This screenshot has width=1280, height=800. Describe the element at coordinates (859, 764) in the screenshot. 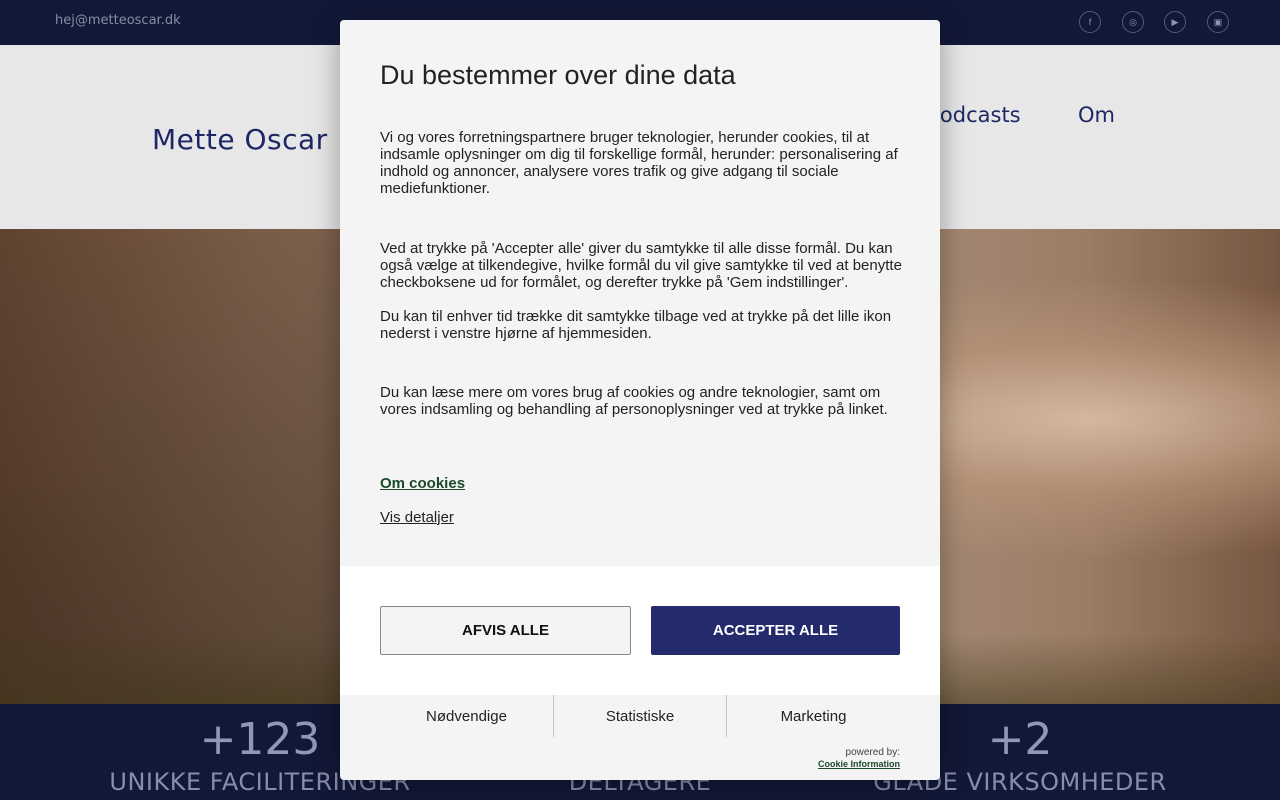

I see `cookie-information-link: Cookie Information` at that location.